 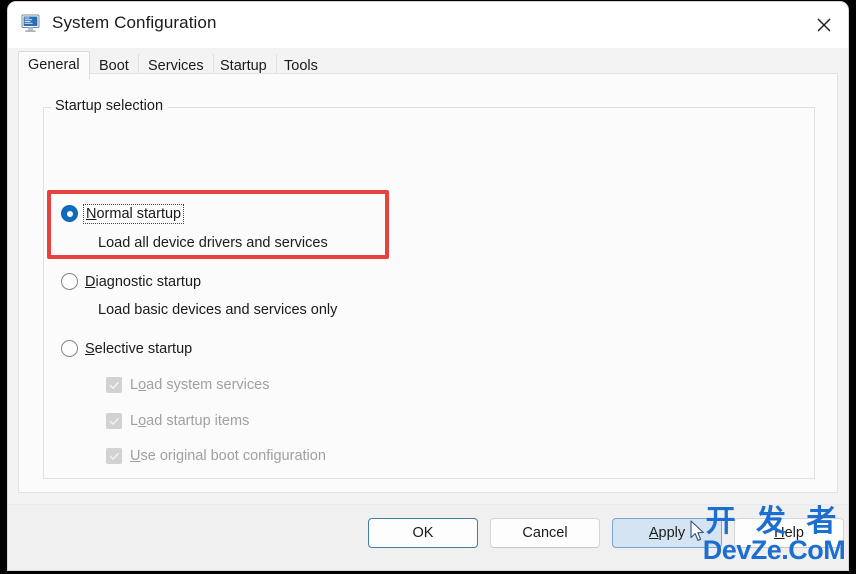 I want to click on accesskey-diagnostic: D, so click(x=90, y=281).